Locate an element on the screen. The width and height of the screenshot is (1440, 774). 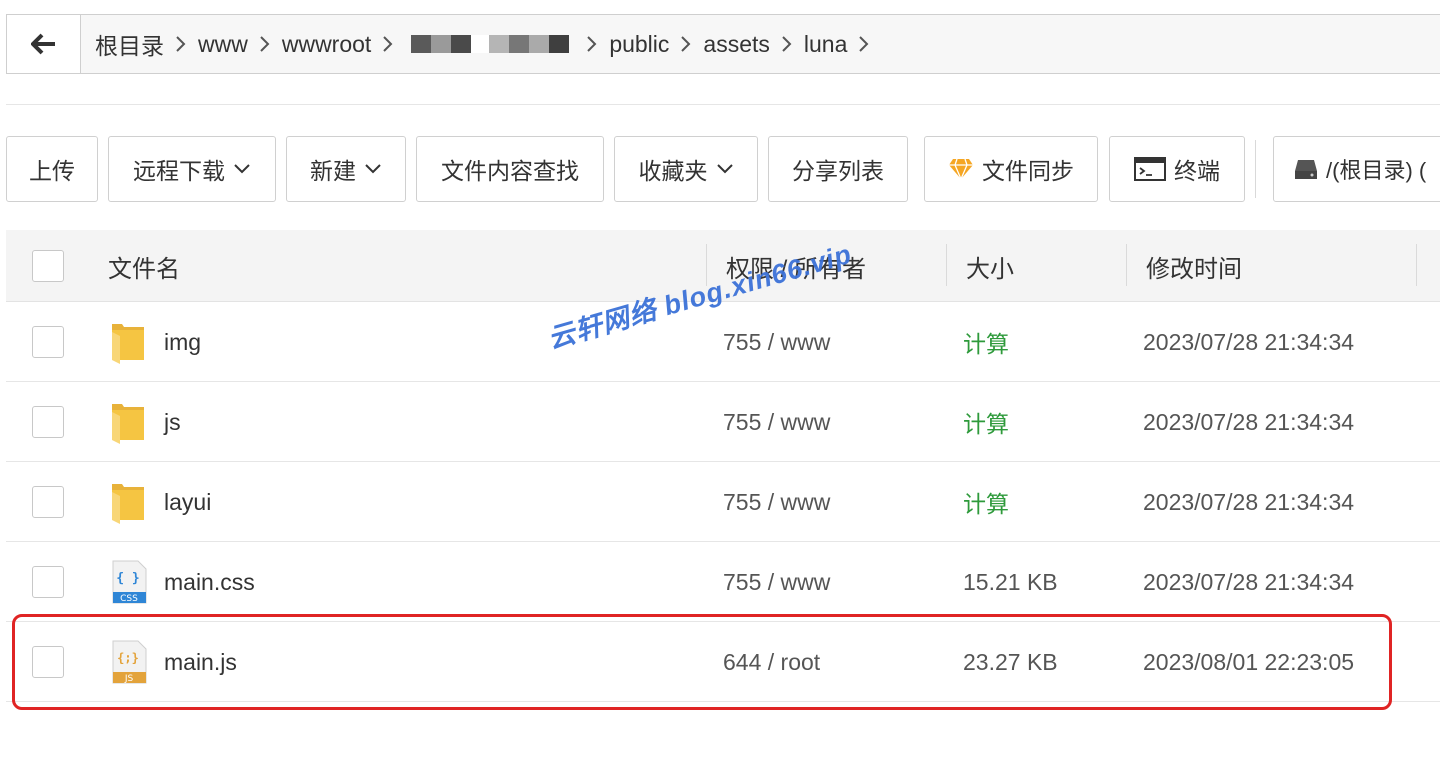
table-row: layui 755 / www 计算 2023/07/28 21:34:34 is located at coordinates (723, 502).